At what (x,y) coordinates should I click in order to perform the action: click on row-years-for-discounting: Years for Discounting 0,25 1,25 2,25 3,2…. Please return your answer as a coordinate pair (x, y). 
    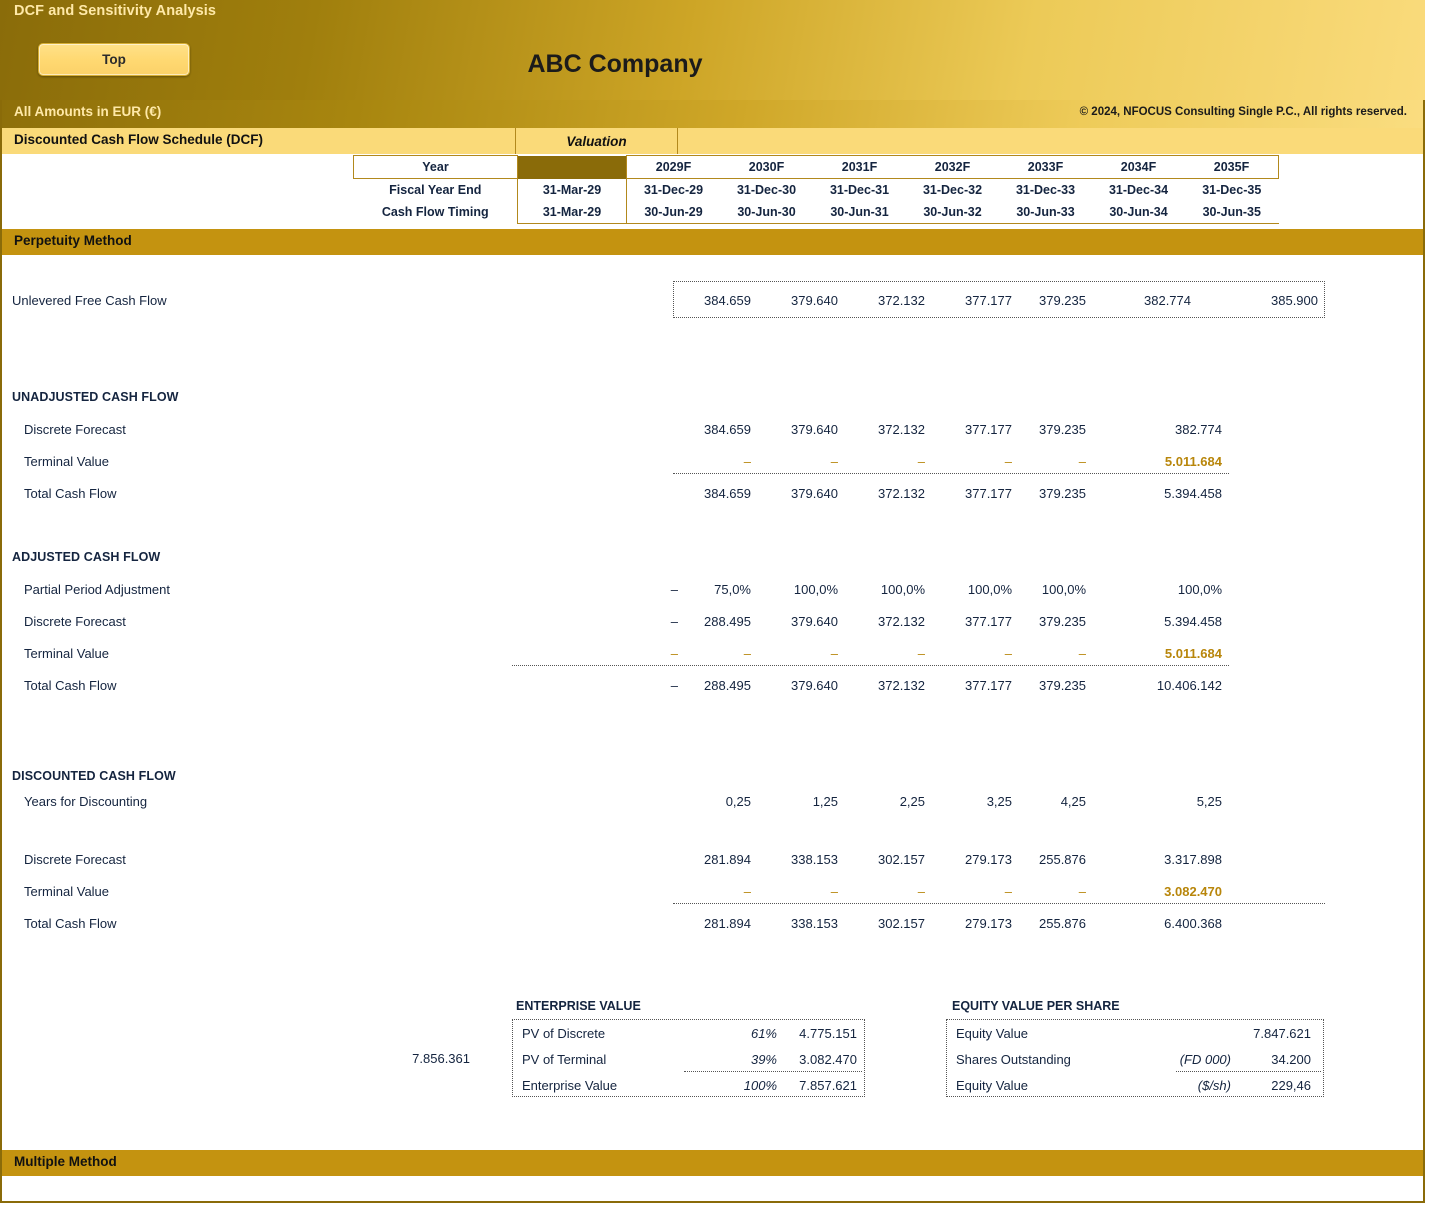
    Looking at the image, I should click on (712, 802).